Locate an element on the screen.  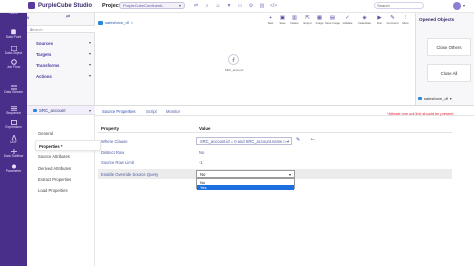
option-label: Yes is located at coordinates (203, 187).